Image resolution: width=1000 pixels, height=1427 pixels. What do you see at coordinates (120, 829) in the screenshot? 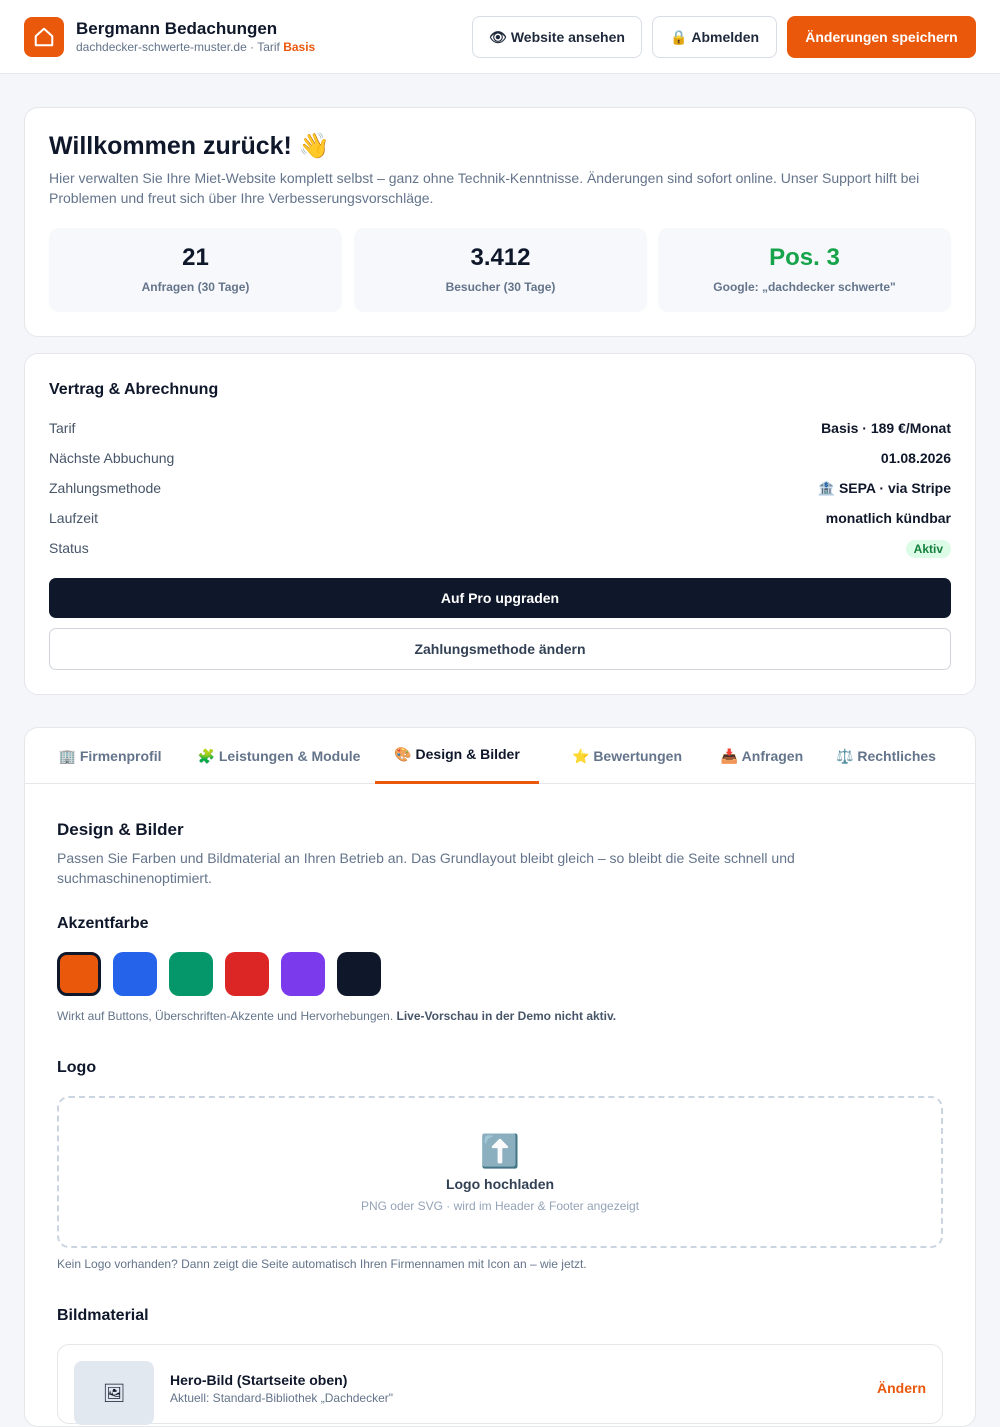
I see `design-title: Design & Bilder` at bounding box center [120, 829].